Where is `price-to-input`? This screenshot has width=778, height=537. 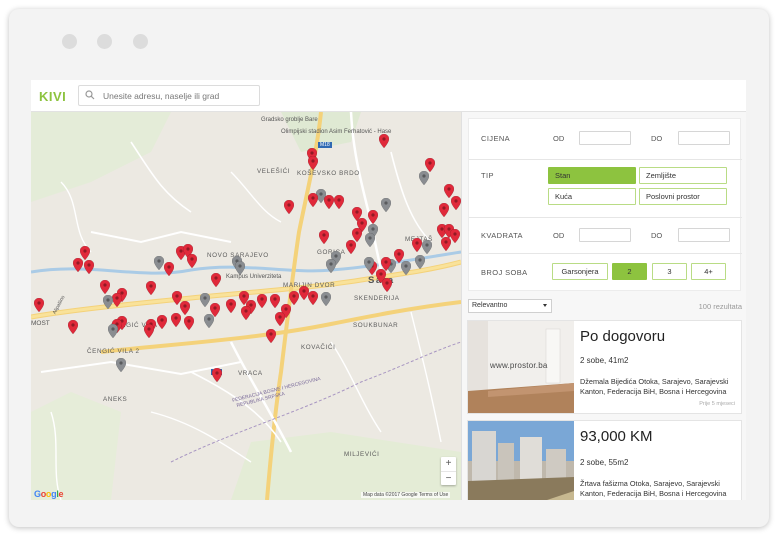 price-to-input is located at coordinates (704, 138).